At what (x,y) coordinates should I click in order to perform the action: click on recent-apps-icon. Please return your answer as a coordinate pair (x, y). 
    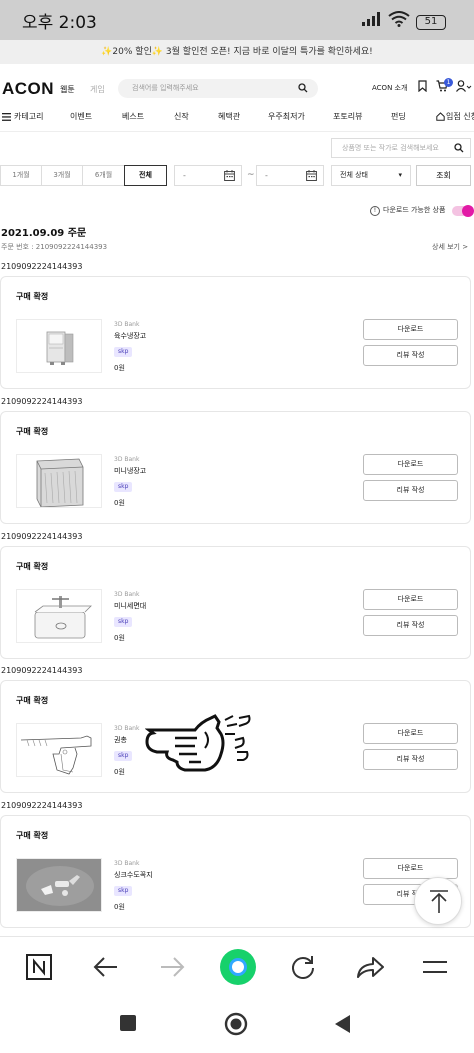
    Looking at the image, I should click on (128, 1023).